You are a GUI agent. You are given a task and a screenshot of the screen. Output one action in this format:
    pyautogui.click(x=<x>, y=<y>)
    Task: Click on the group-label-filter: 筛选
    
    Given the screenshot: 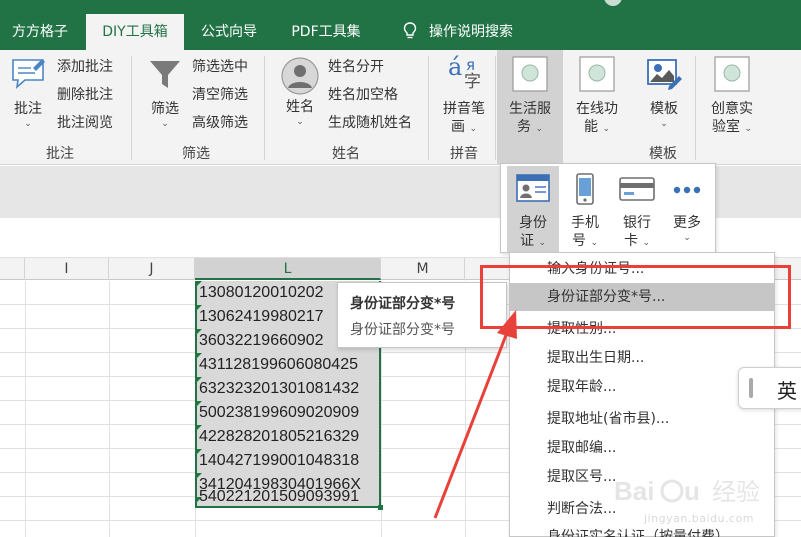 What is the action you would take?
    pyautogui.click(x=196, y=154)
    